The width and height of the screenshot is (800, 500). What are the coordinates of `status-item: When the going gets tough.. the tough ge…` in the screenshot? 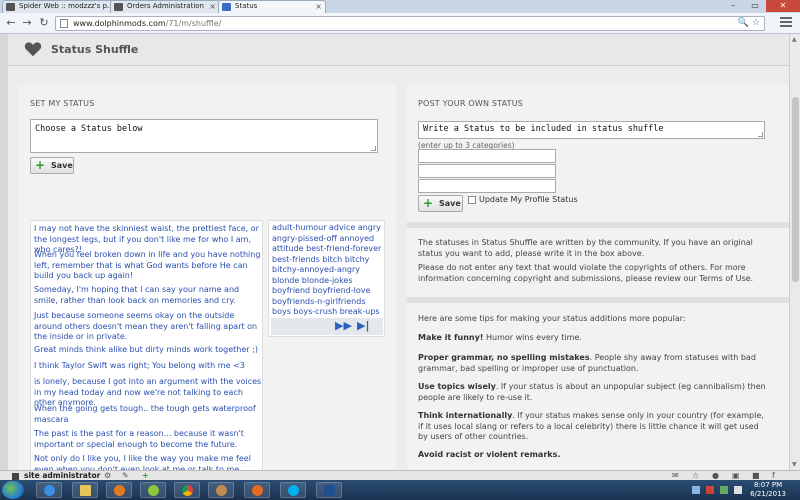 It's located at (148, 414).